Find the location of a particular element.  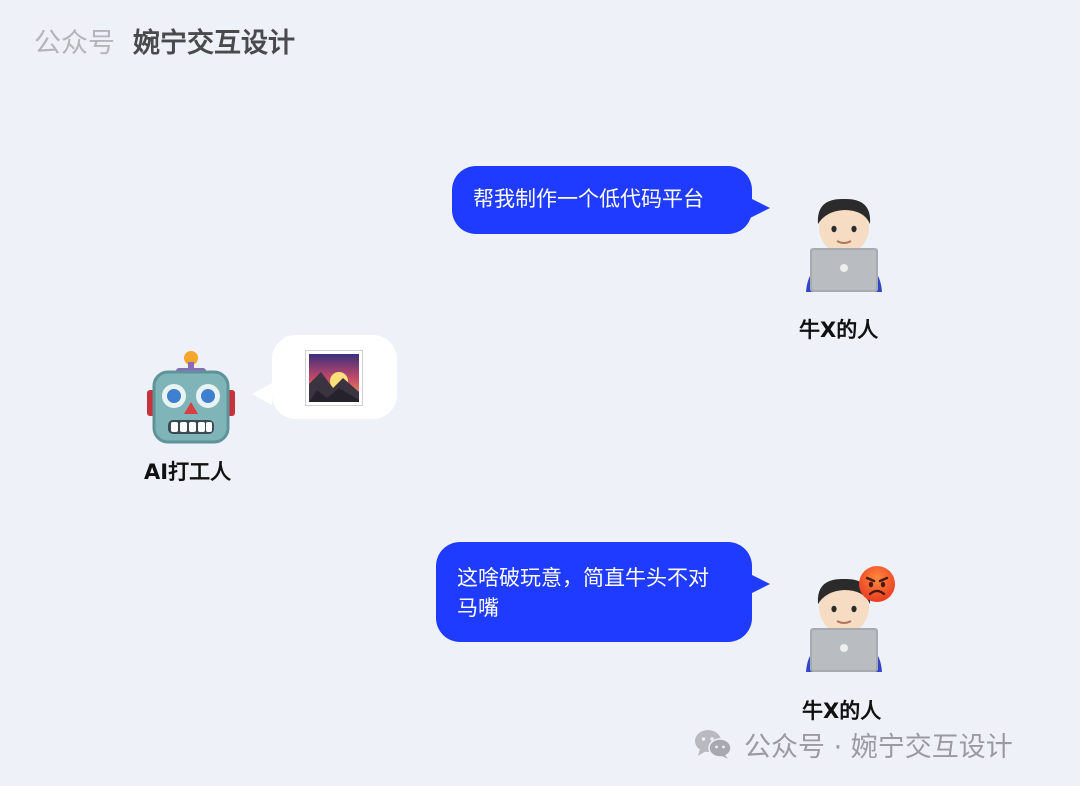

robot-face-icon is located at coordinates (191, 397).